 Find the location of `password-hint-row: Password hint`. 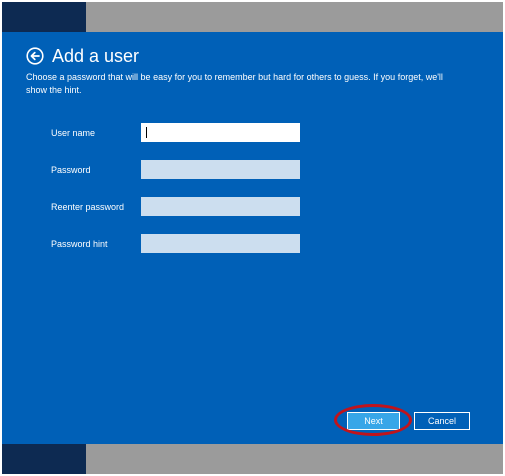

password-hint-row: Password hint is located at coordinates (181, 244).